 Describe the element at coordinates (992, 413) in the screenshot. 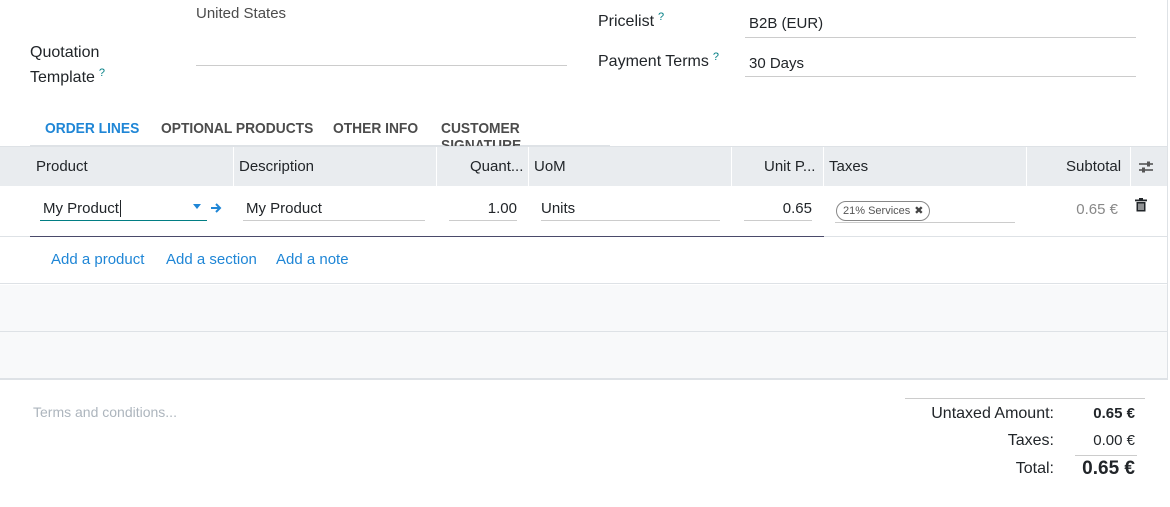

I see `untaxed-amount-label: Untaxed Amount:` at that location.